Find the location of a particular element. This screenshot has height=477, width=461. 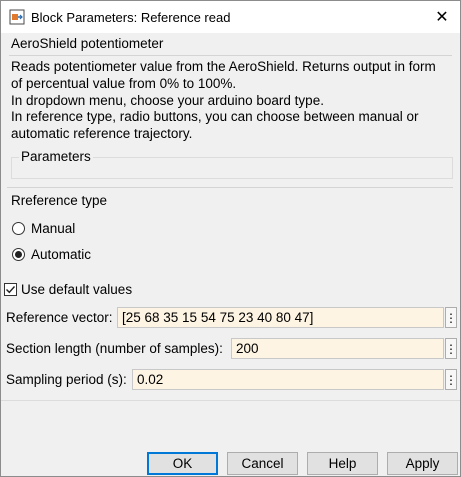

radio-manual-label: Manual is located at coordinates (53, 228).